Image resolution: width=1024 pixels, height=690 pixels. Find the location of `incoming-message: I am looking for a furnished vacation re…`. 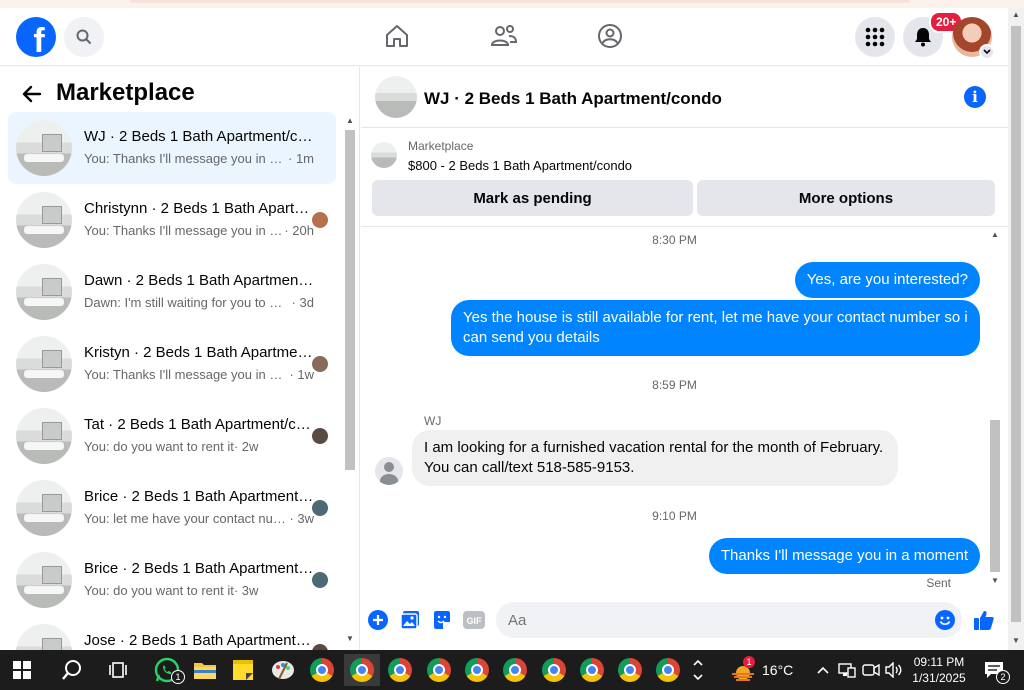

incoming-message: I am looking for a furnished vacation re… is located at coordinates (655, 458).